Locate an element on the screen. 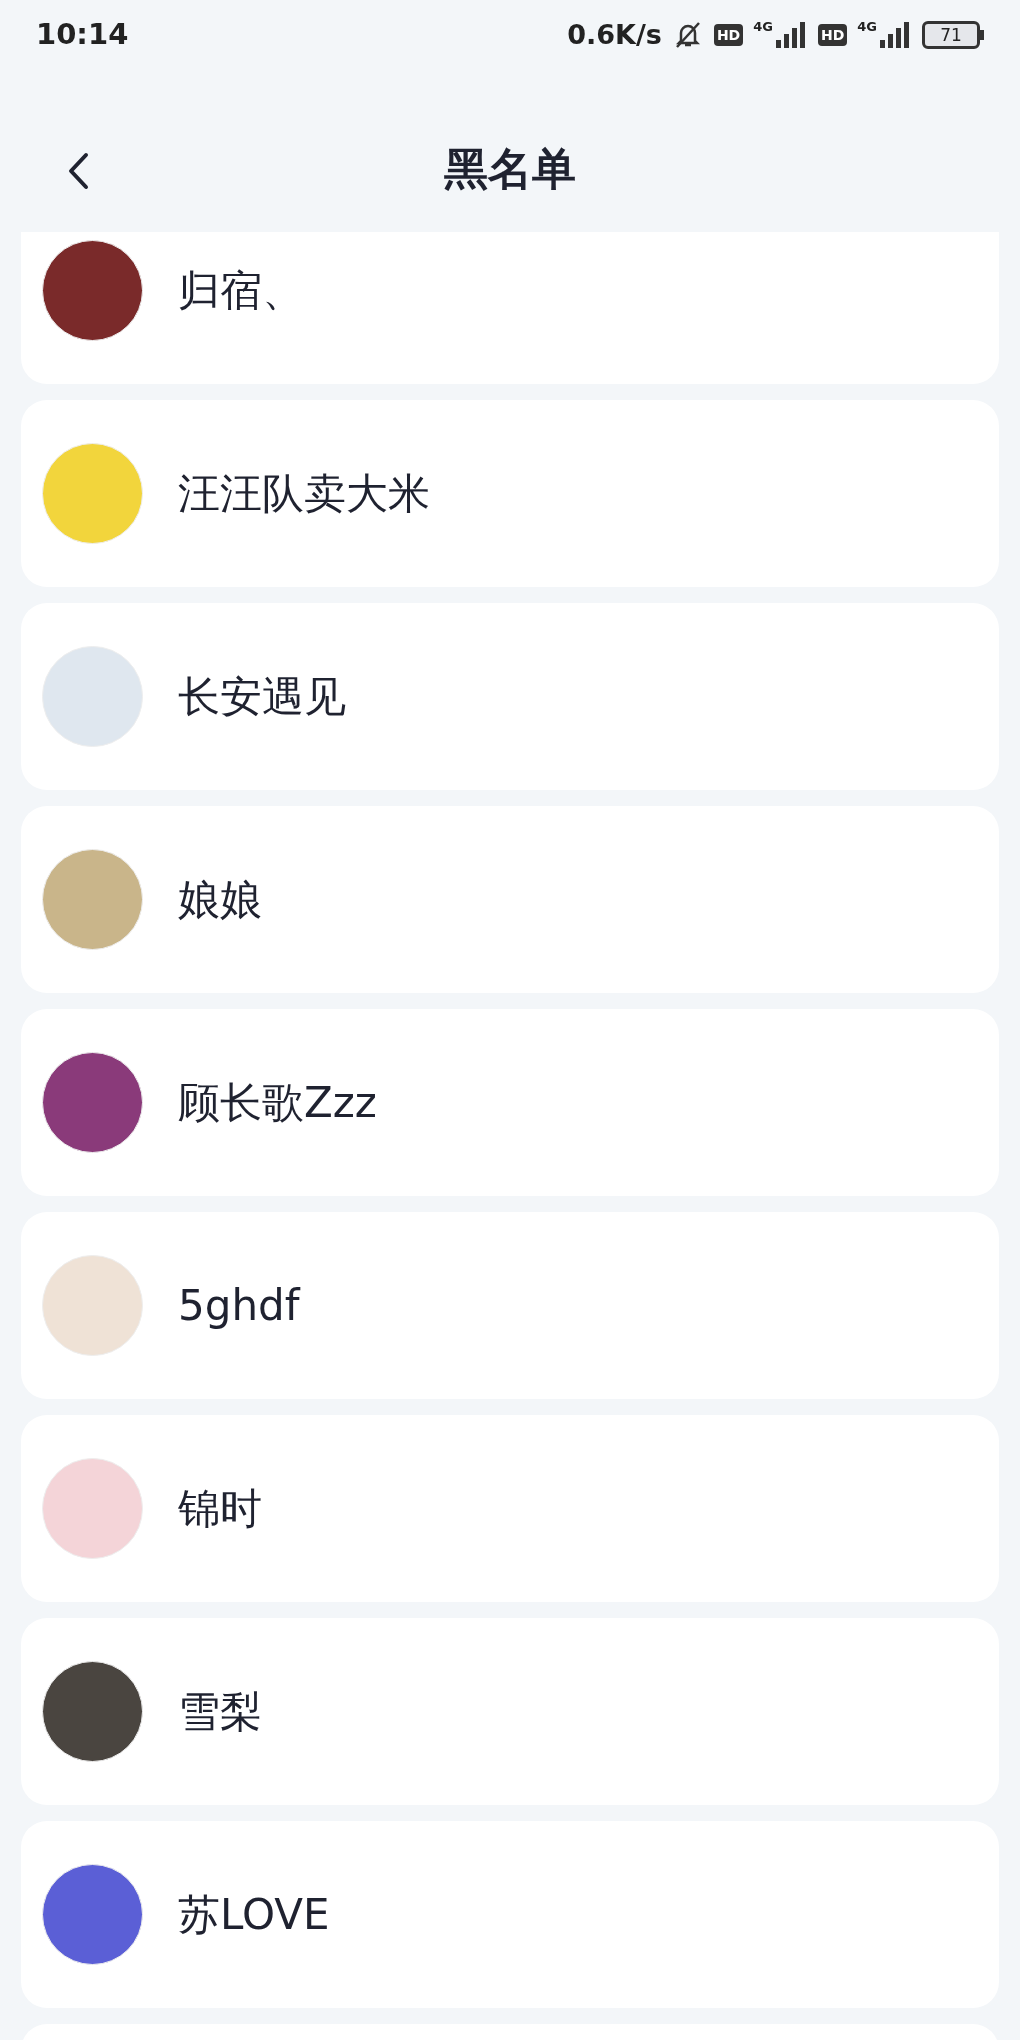 The image size is (1020, 2040). user-row: 长安遇见 is located at coordinates (510, 696).